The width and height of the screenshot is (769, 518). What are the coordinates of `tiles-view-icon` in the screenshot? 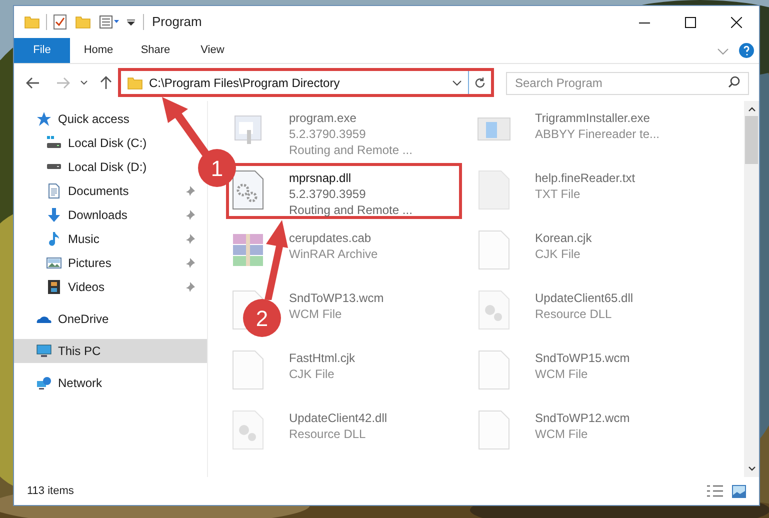 It's located at (739, 491).